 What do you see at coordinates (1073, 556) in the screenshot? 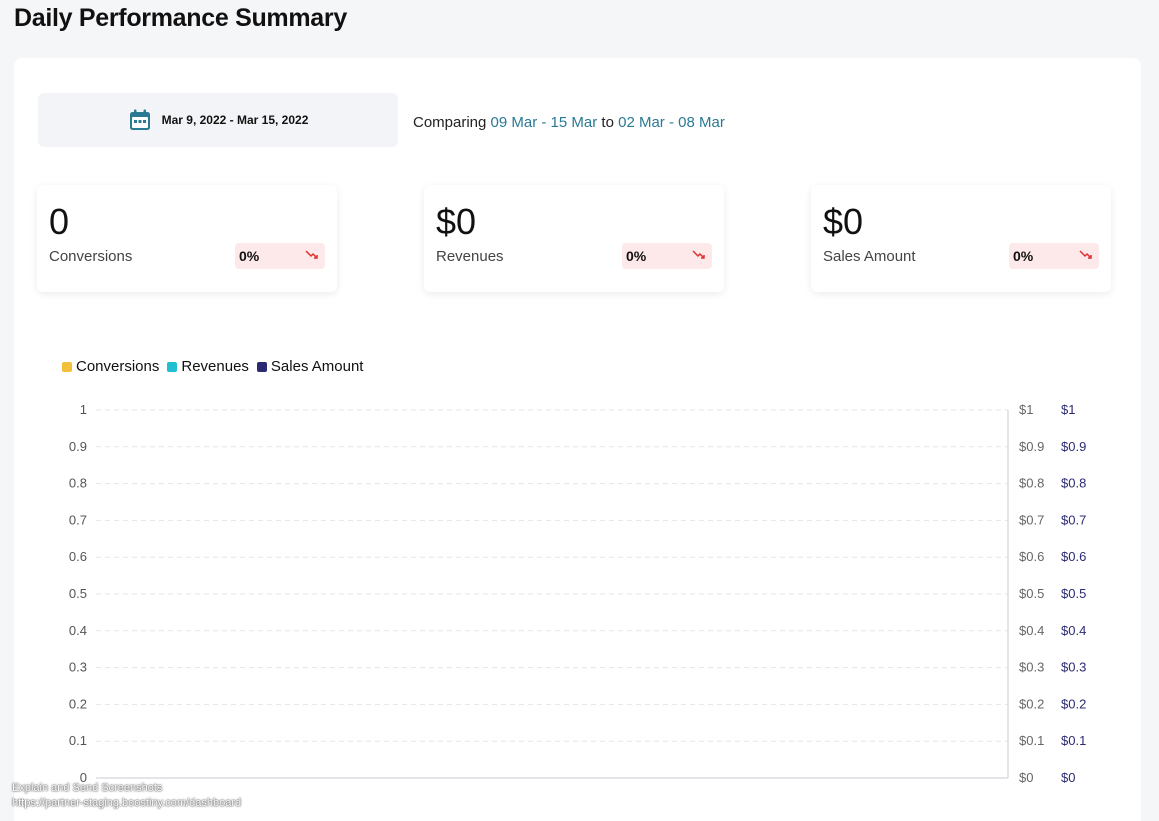
I see `y-right-sales-tick-label: $0.6` at bounding box center [1073, 556].